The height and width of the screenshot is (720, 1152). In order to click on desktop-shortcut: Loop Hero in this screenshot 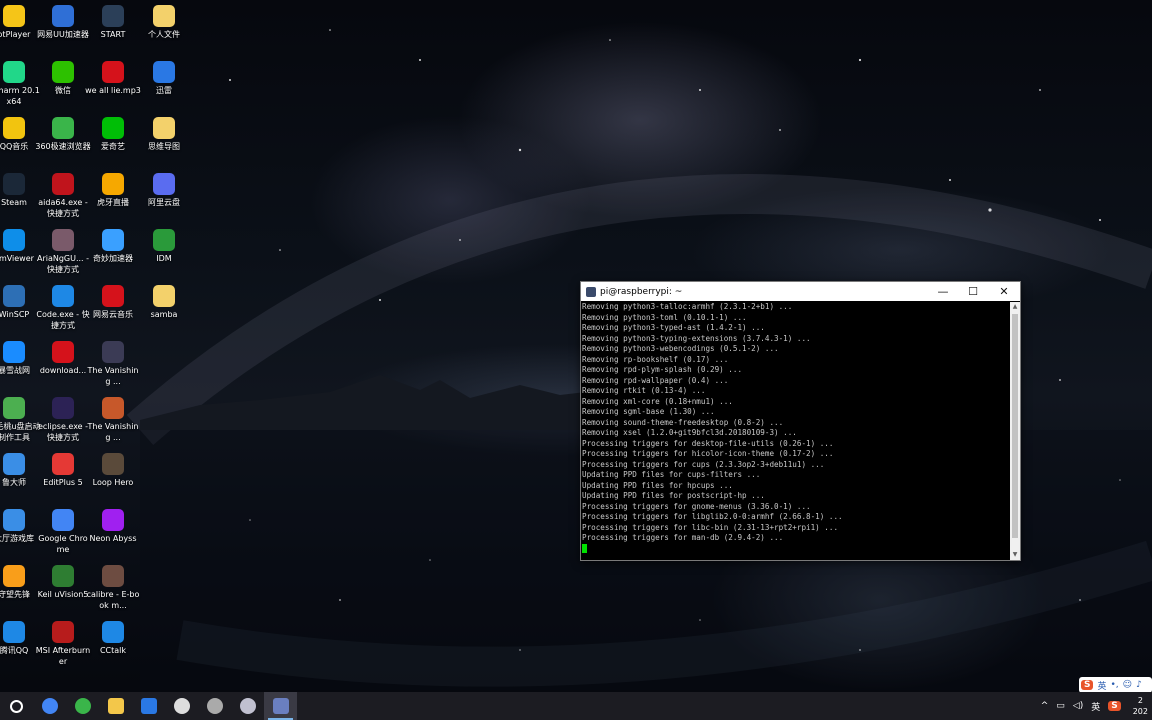, I will do `click(113, 470)`.